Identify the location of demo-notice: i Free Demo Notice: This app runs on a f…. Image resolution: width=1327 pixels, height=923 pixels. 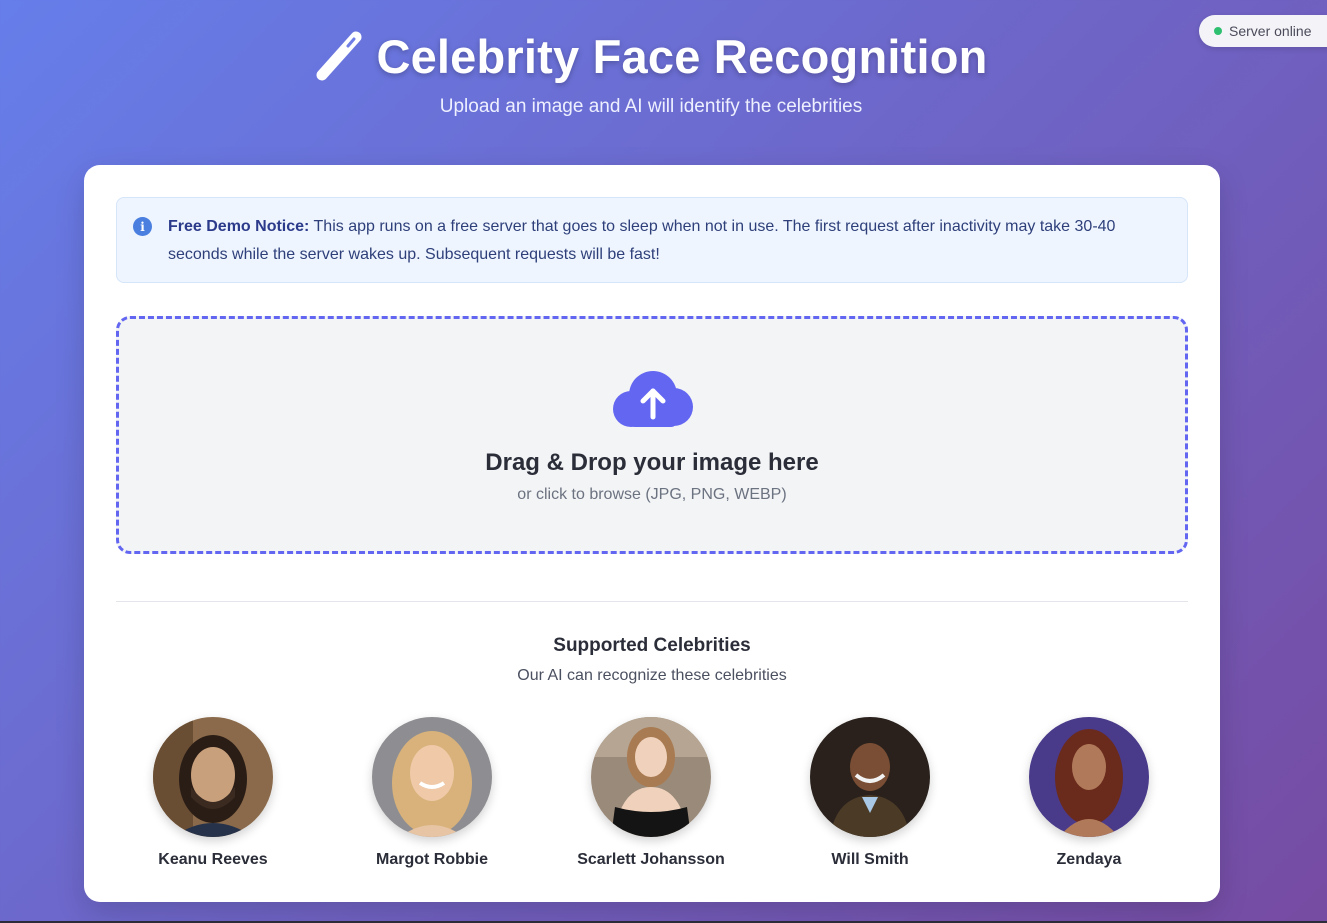
(652, 240).